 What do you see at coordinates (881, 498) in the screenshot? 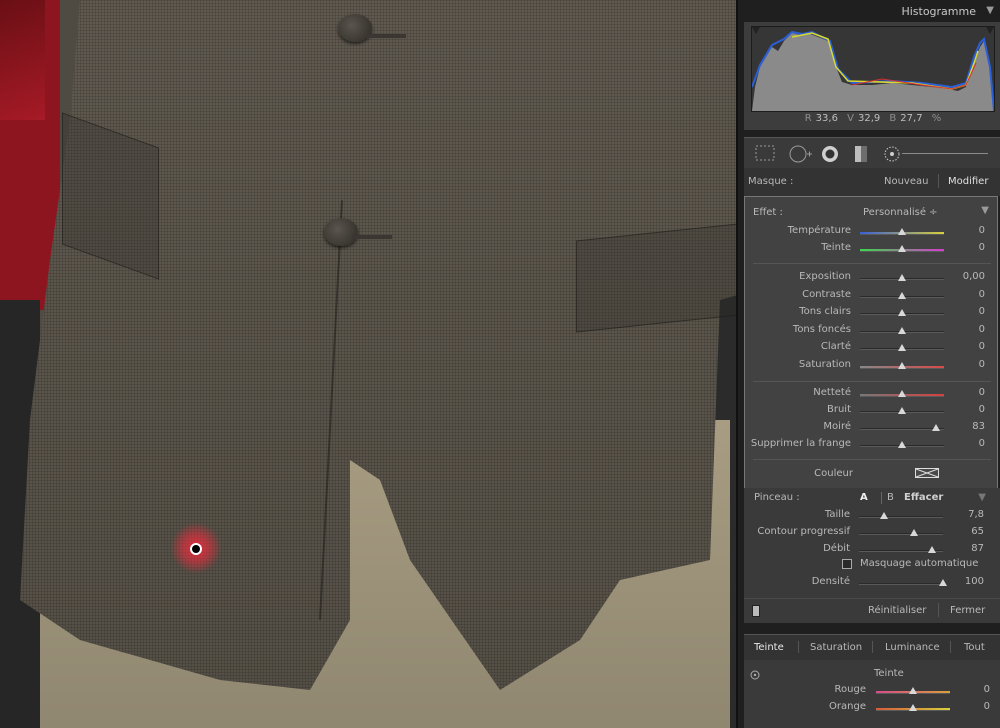
I see `brush-divider` at bounding box center [881, 498].